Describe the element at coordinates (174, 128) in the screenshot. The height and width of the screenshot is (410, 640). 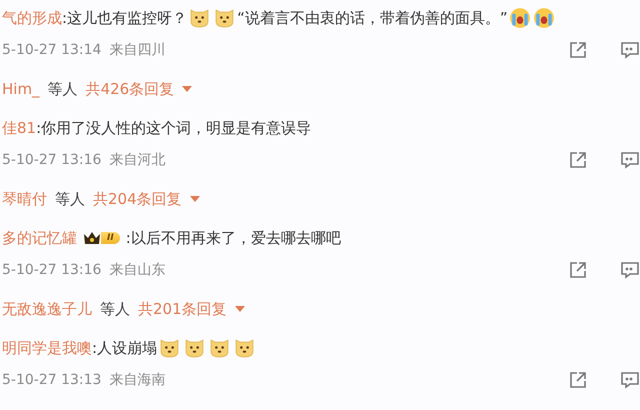
I see `comment-text: :你用了没人性的这个词，明显是有意误导` at that location.